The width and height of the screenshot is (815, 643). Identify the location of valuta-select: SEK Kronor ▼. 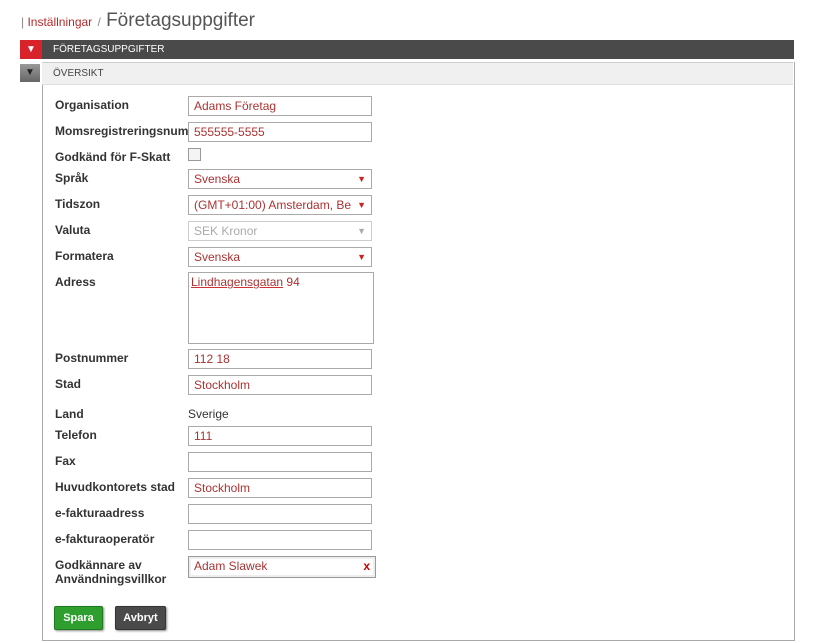
(280, 231).